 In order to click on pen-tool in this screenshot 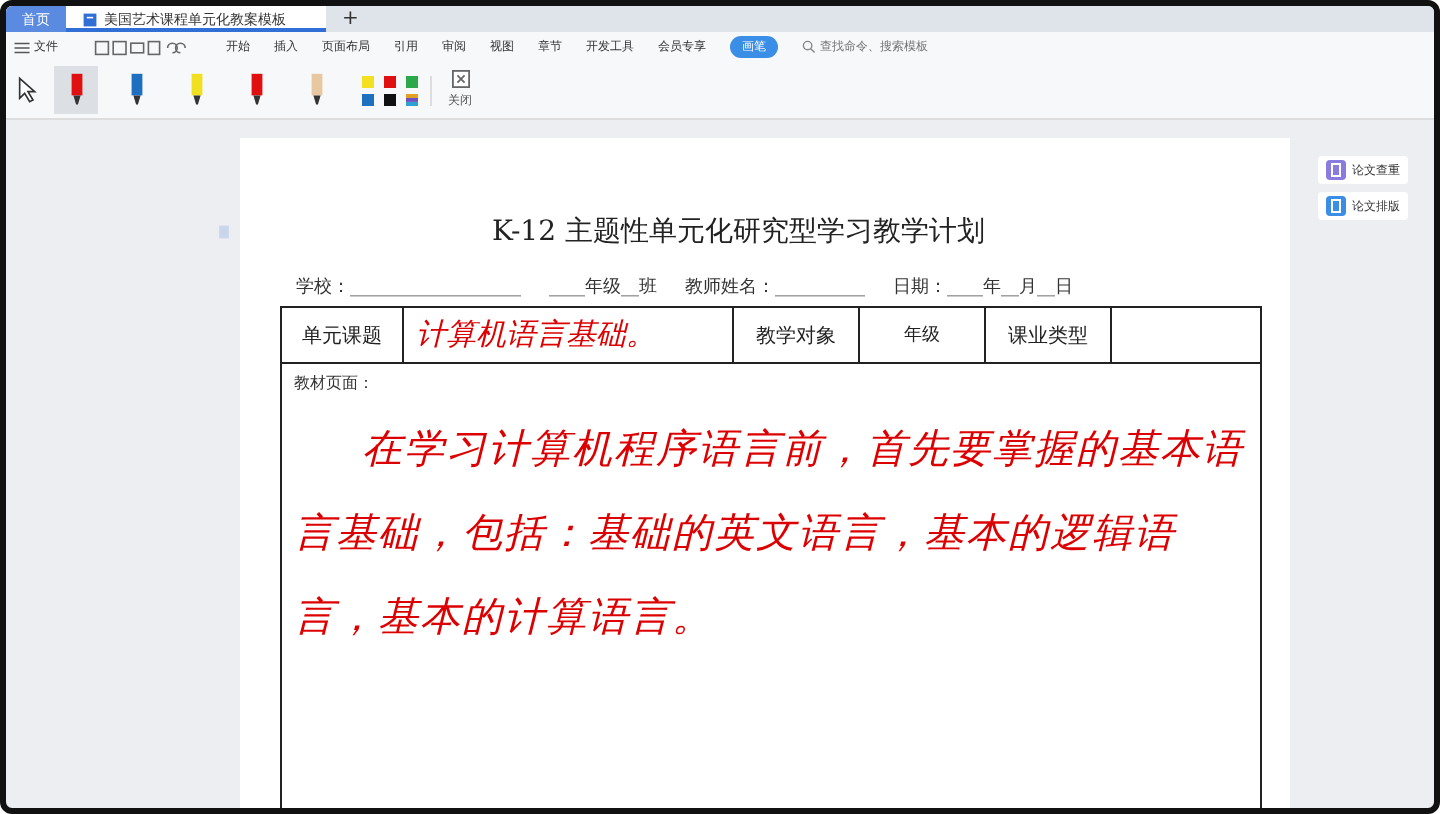, I will do `click(76, 90)`.